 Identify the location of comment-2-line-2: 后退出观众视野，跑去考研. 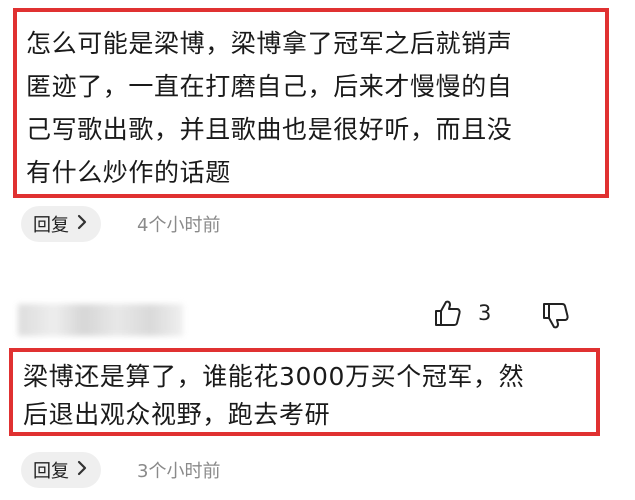
(177, 414).